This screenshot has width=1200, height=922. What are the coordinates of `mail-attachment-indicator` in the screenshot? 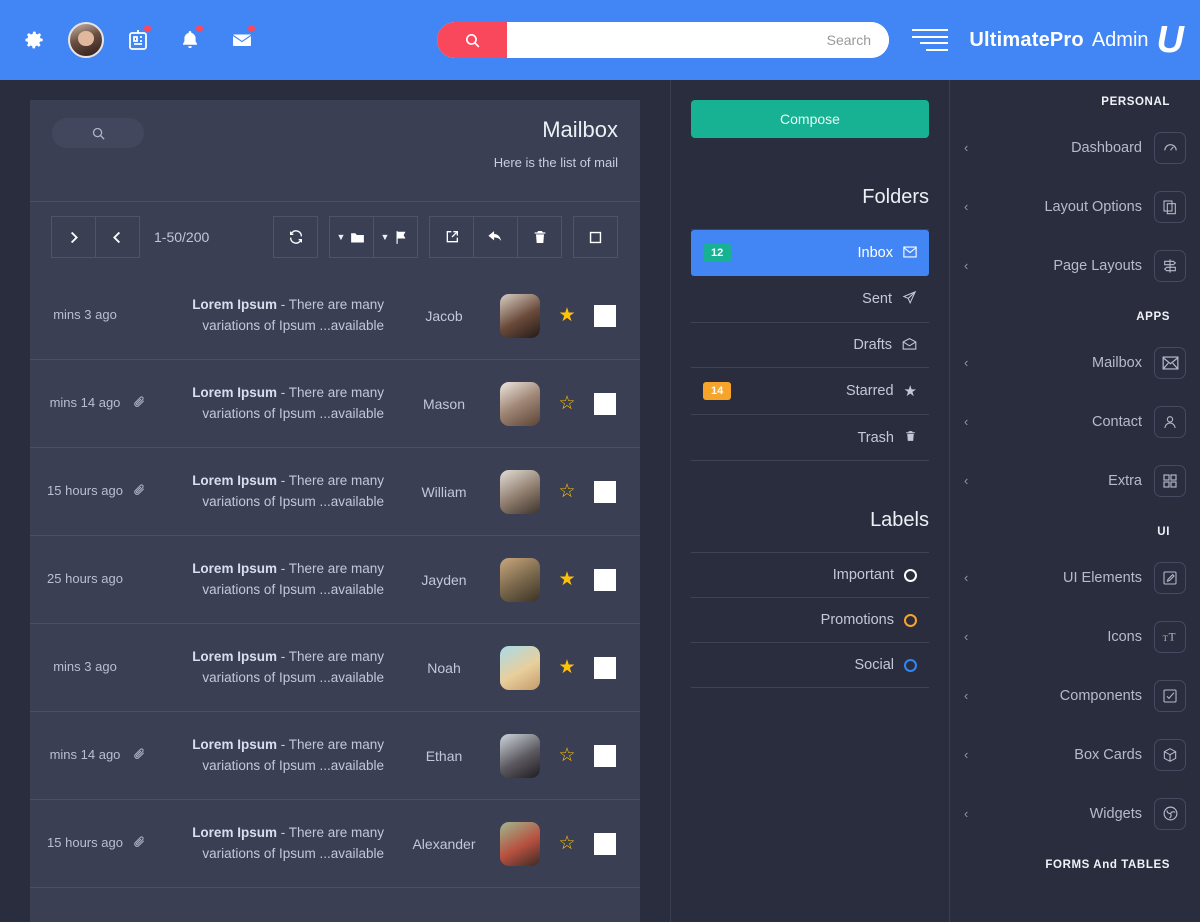 It's located at (139, 403).